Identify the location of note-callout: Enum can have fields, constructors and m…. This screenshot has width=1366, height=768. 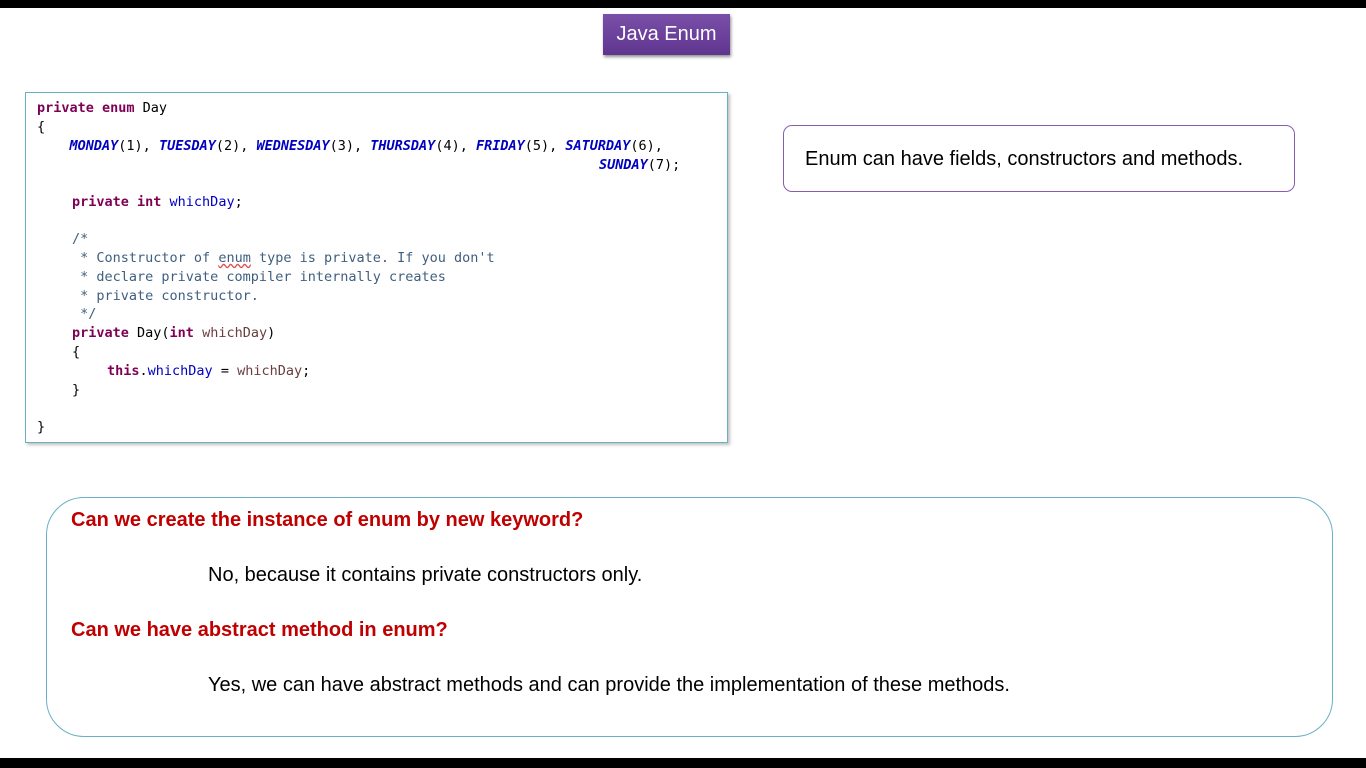
(1039, 158).